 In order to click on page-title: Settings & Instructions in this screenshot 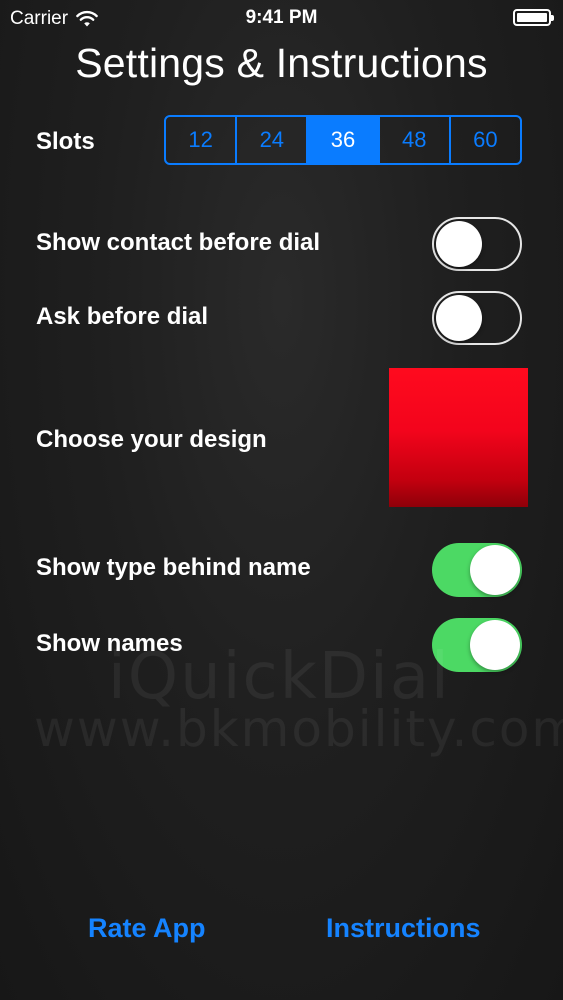, I will do `click(281, 63)`.